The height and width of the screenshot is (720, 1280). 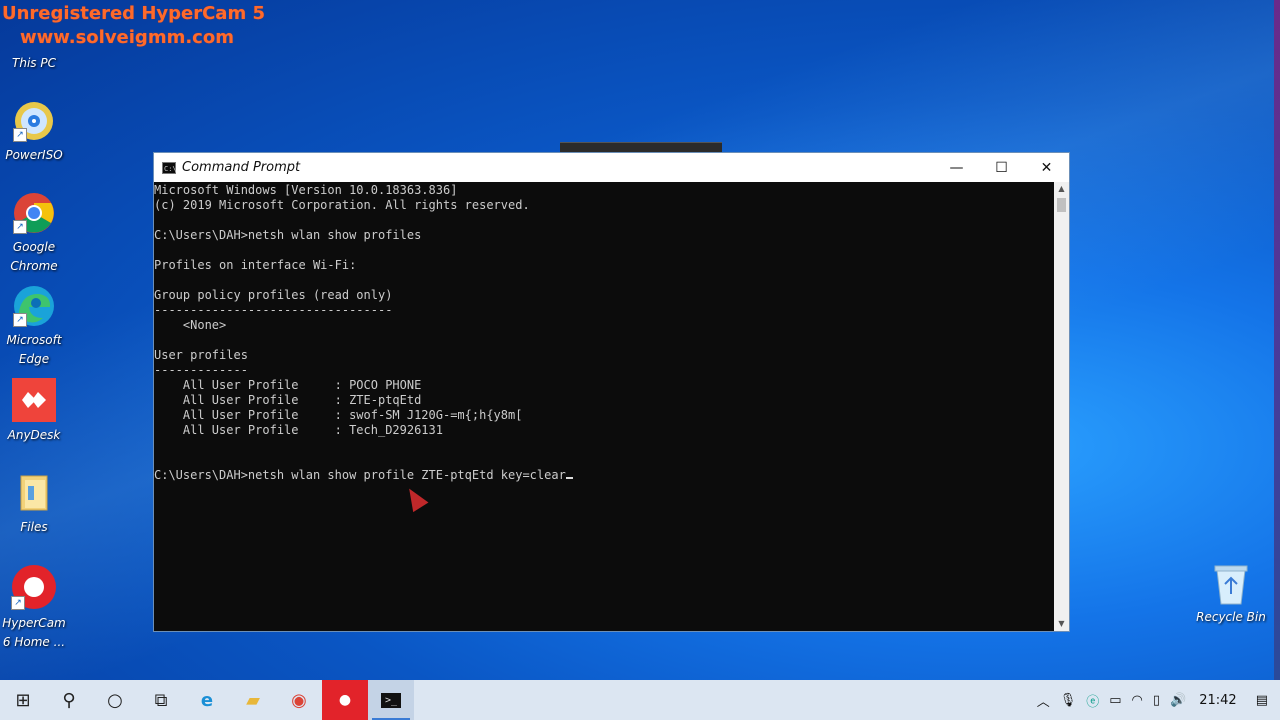 What do you see at coordinates (1178, 700) in the screenshot?
I see `volume-icon: 🔊` at bounding box center [1178, 700].